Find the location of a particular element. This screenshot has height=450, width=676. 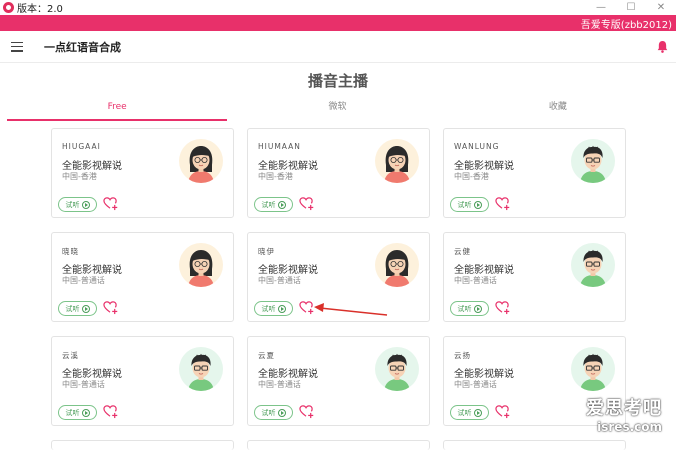

window-controls: — ☐ ✕ is located at coordinates (631, 7).